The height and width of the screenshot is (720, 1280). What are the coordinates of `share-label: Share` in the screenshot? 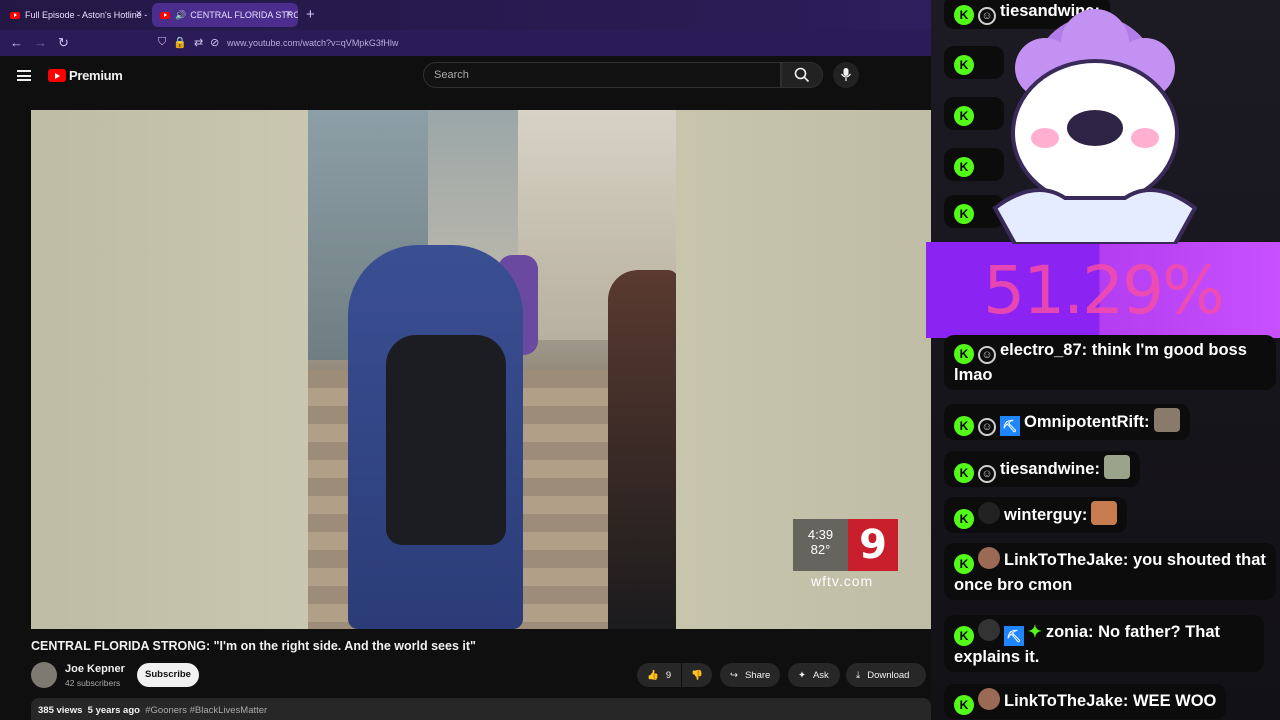 It's located at (757, 675).